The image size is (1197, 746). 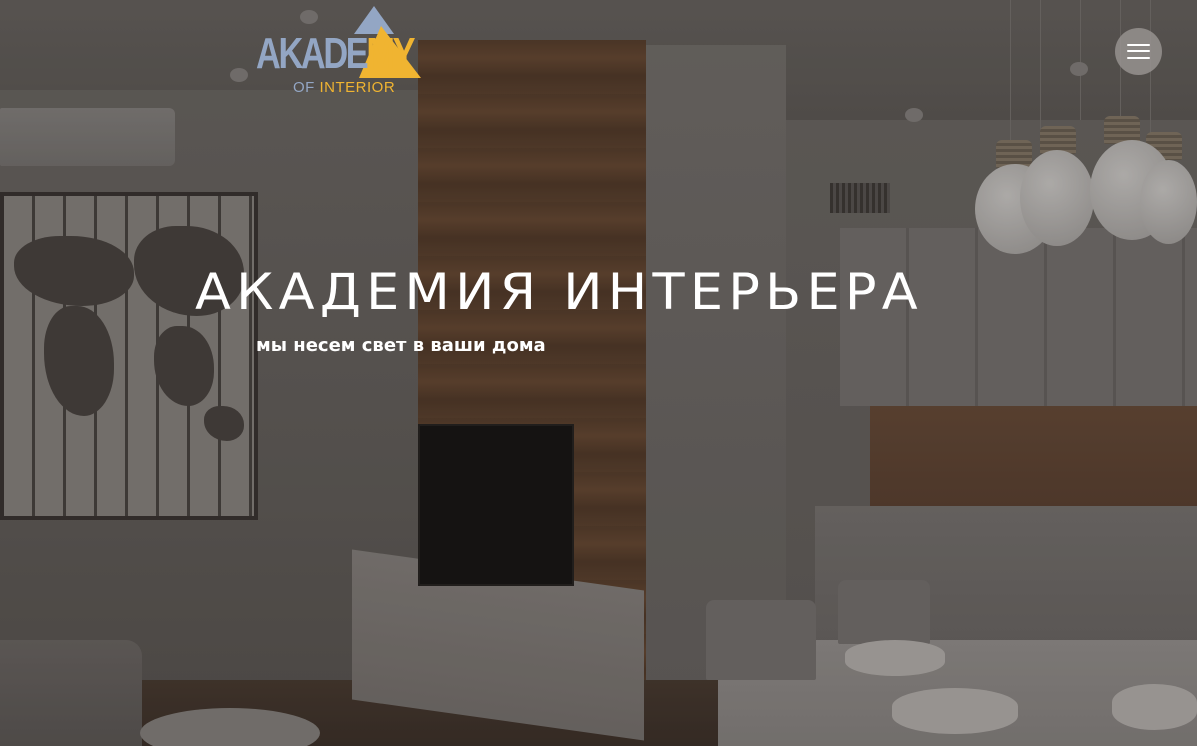 I want to click on site-logo: AKADEMY OF INTERIOR, so click(x=340, y=52).